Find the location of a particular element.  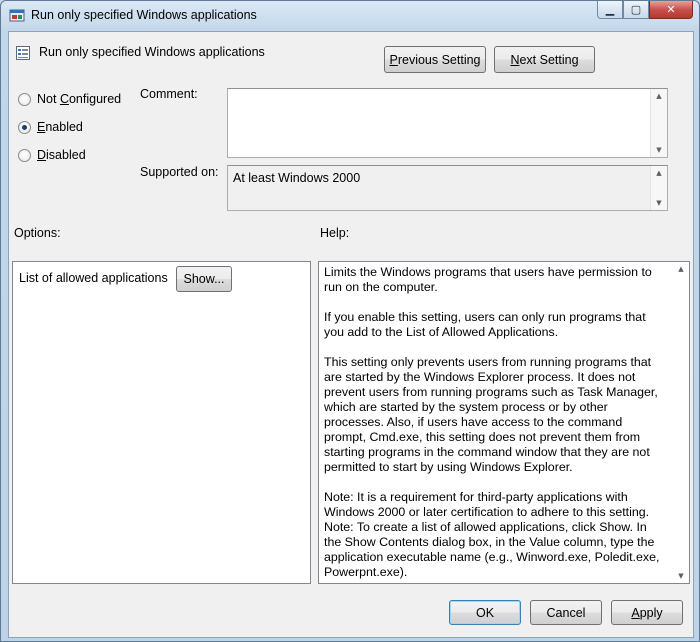

radio-disabled: Disabled is located at coordinates (52, 155).